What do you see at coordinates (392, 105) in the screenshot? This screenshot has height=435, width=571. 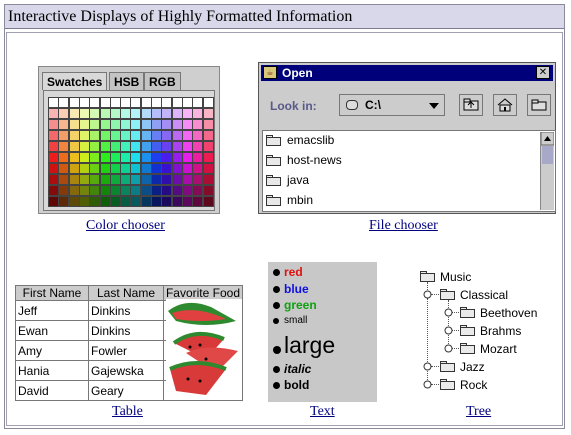 I see `look-in-combo: C:\` at bounding box center [392, 105].